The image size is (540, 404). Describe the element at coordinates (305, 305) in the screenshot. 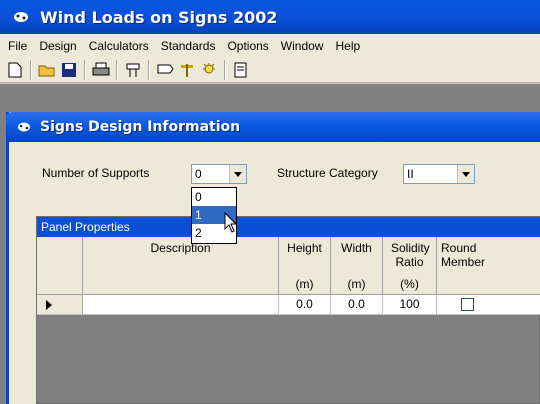

I see `cell-height: 0.0` at that location.